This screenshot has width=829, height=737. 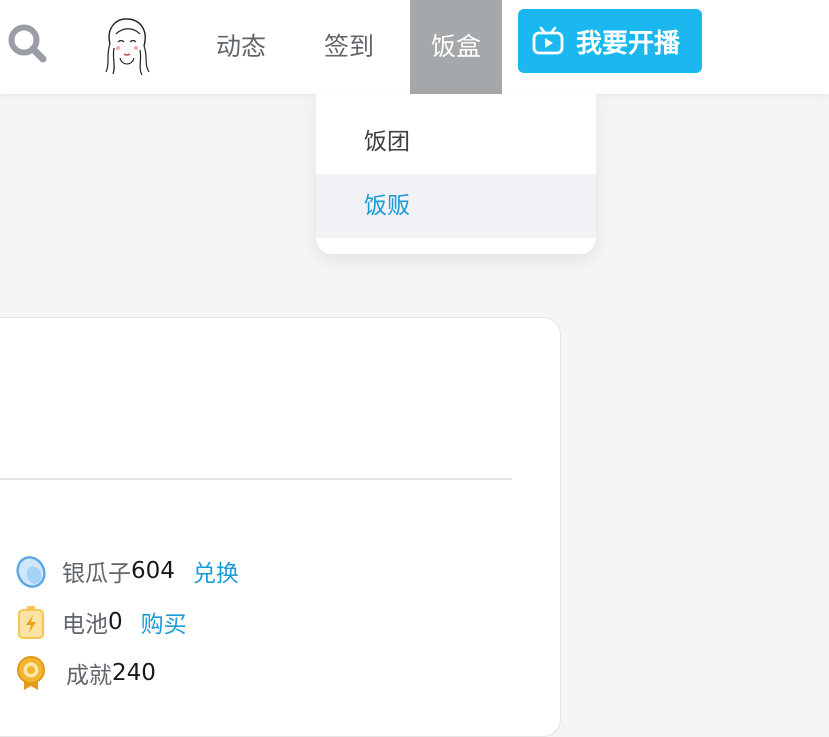 I want to click on medal-icon, so click(x=31, y=673).